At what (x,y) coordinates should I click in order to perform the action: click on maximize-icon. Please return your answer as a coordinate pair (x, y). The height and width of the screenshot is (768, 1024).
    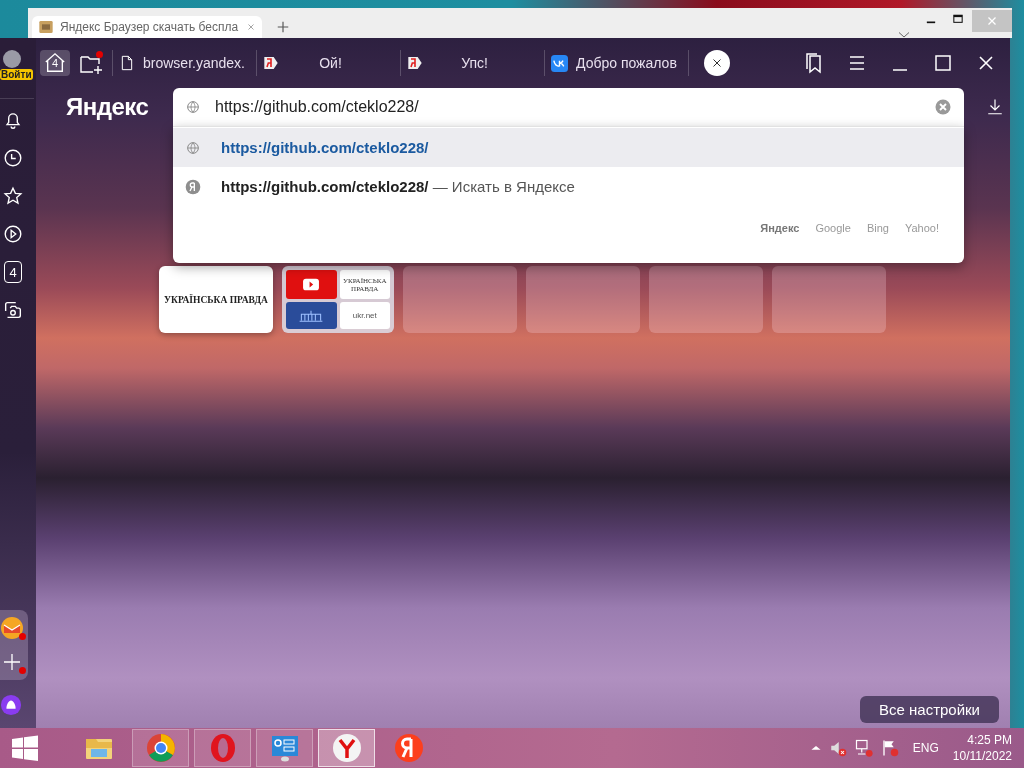
    Looking at the image, I should click on (958, 19).